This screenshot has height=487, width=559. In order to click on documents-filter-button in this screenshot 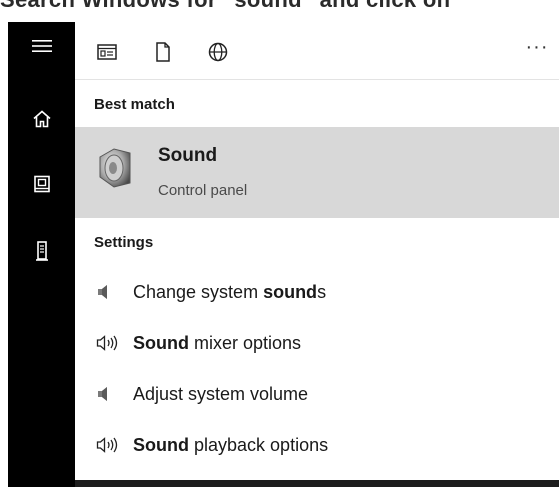, I will do `click(163, 52)`.